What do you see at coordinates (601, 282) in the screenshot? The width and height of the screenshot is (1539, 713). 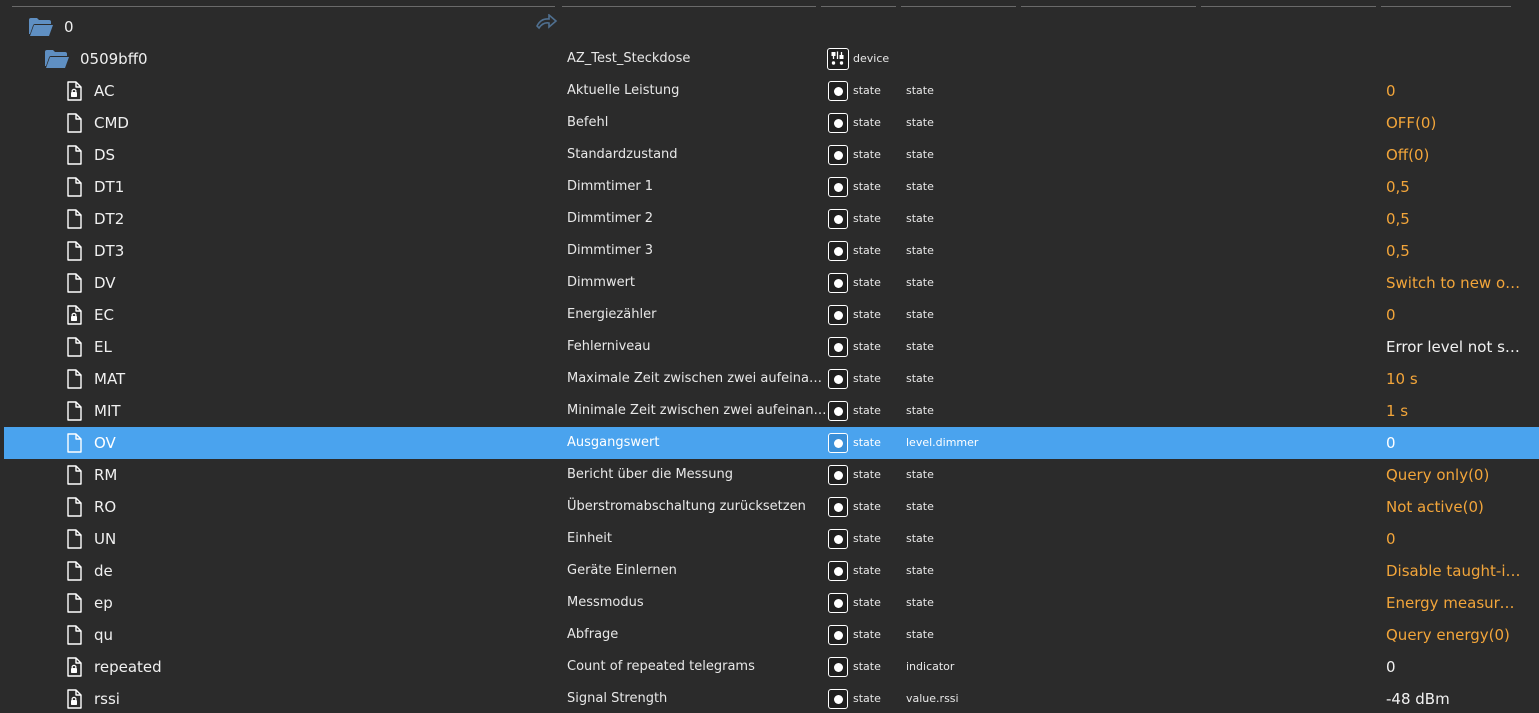 I see `state-row-name: Dimmwert` at bounding box center [601, 282].